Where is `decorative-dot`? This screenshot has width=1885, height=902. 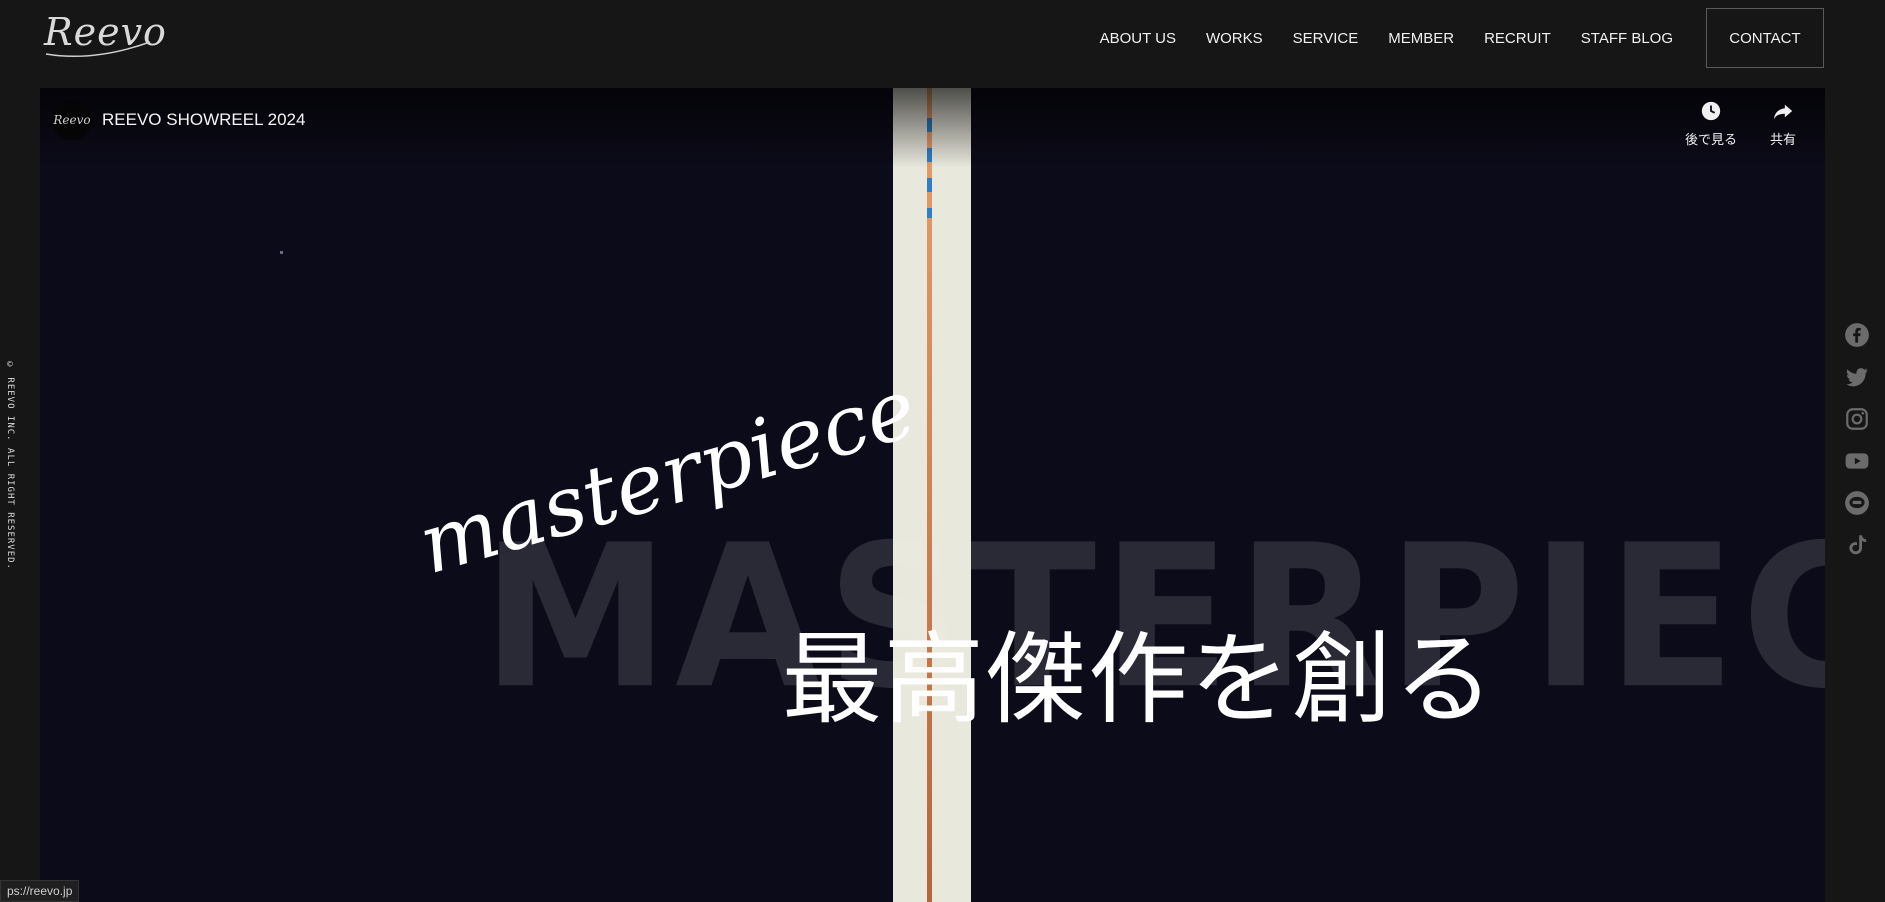 decorative-dot is located at coordinates (281, 252).